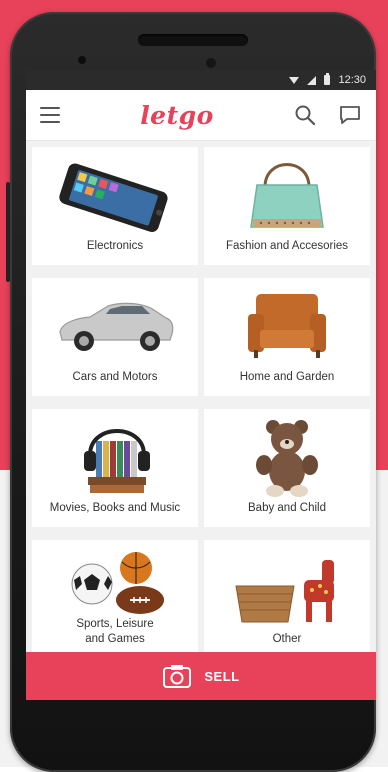 The height and width of the screenshot is (772, 388). What do you see at coordinates (350, 115) in the screenshot?
I see `chat-icon` at bounding box center [350, 115].